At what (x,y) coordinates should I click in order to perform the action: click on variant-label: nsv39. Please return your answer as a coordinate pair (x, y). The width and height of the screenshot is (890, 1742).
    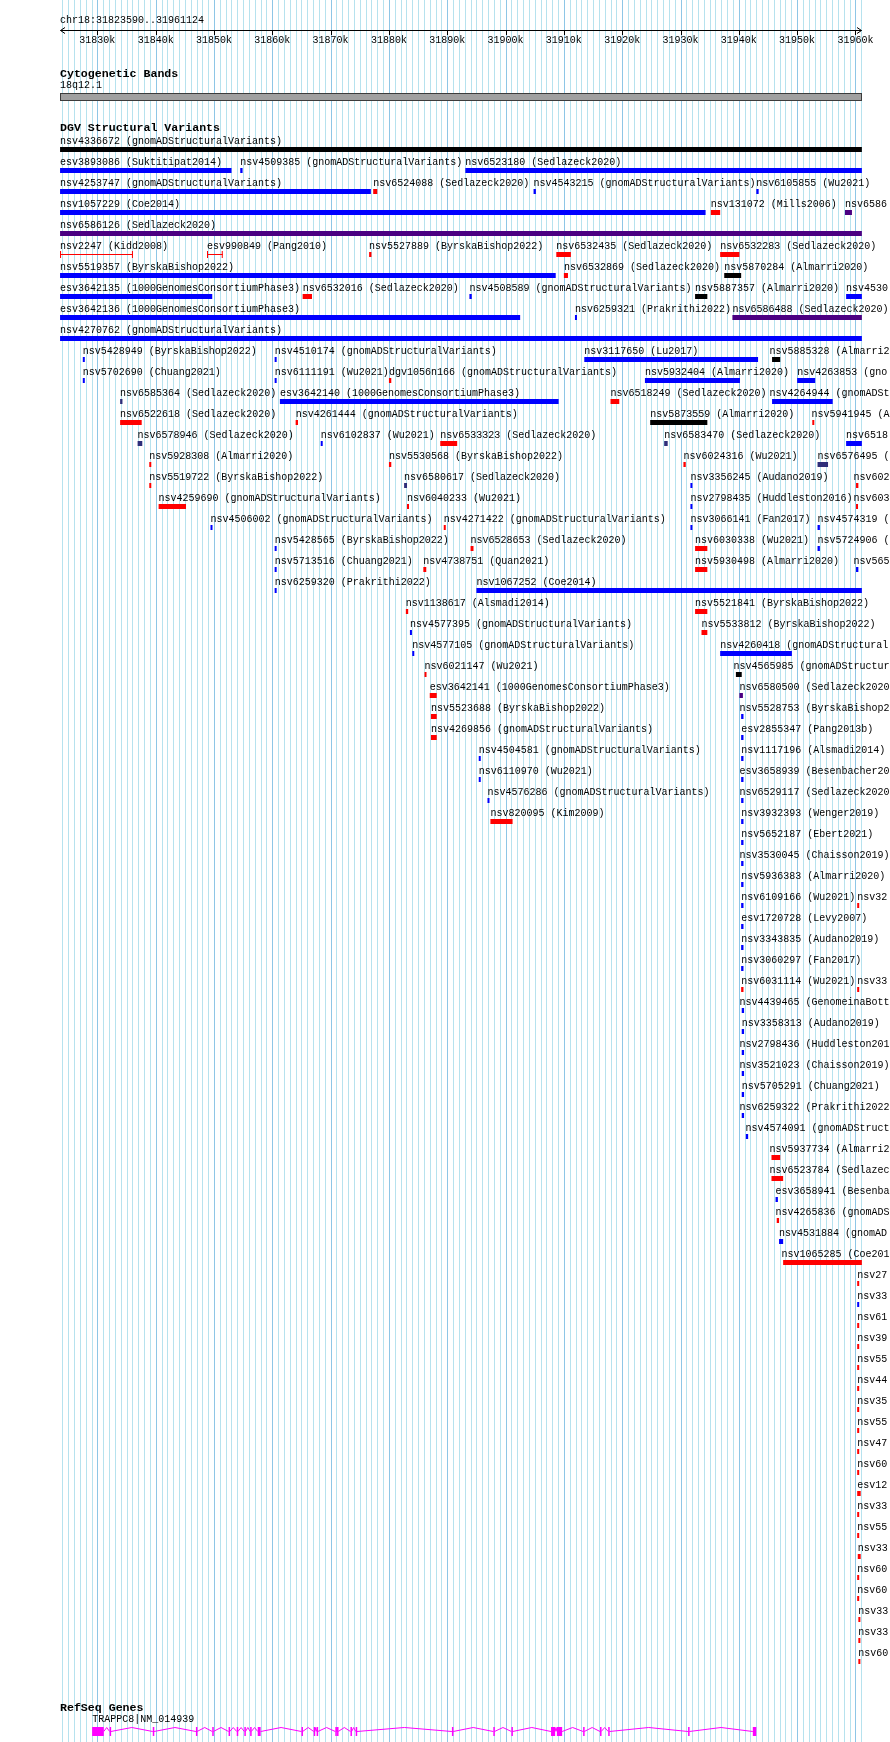
    Looking at the image, I should click on (872, 1338).